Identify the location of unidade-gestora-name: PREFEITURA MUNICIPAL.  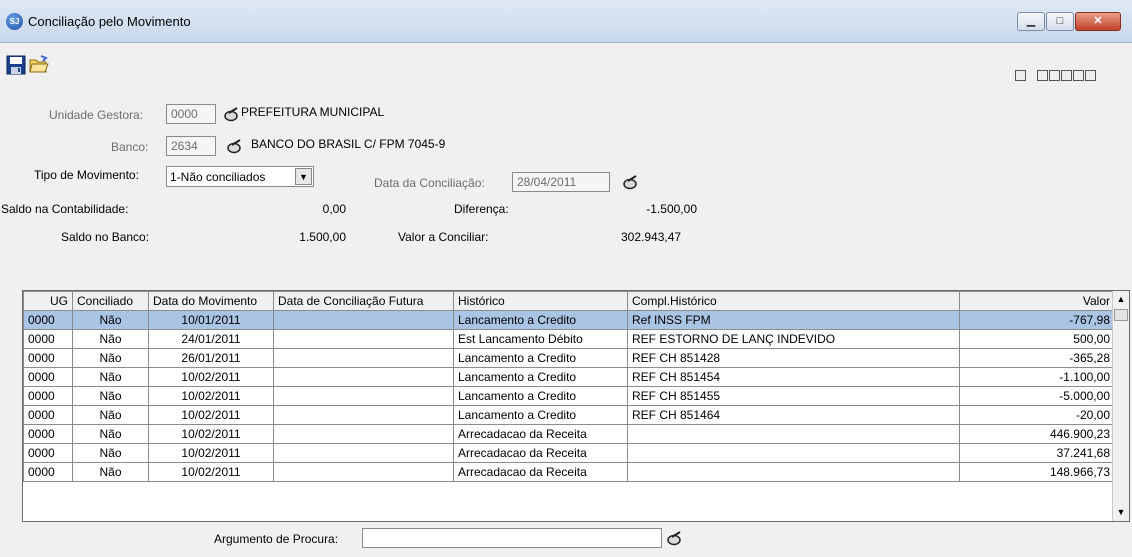
(313, 112).